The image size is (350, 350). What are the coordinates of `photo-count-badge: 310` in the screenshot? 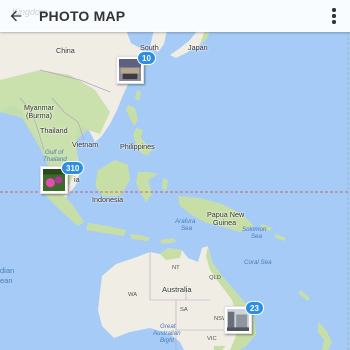 It's located at (73, 168).